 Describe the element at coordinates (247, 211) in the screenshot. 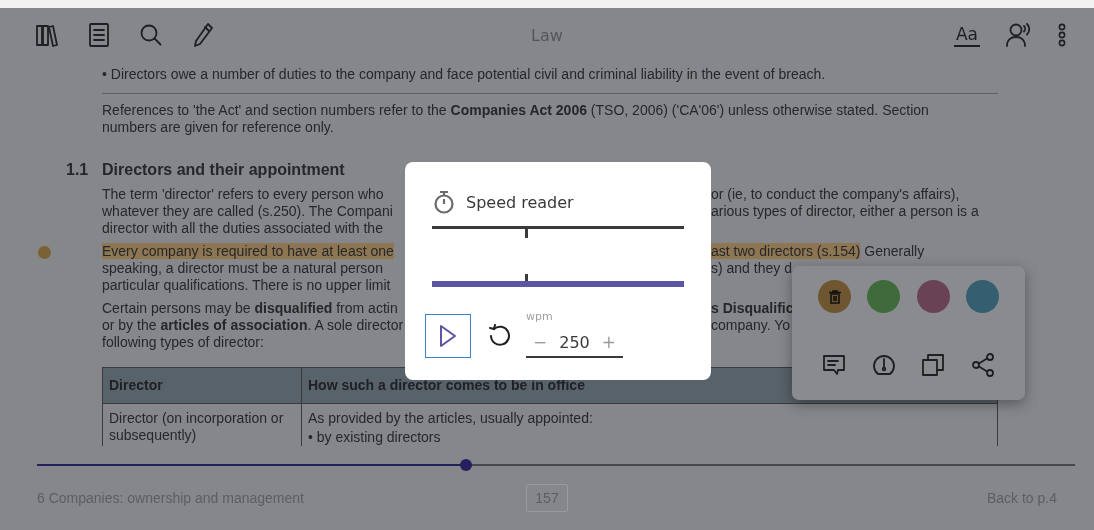

I see `paragraph-text: whatever they are called (s.250). The Compani` at that location.